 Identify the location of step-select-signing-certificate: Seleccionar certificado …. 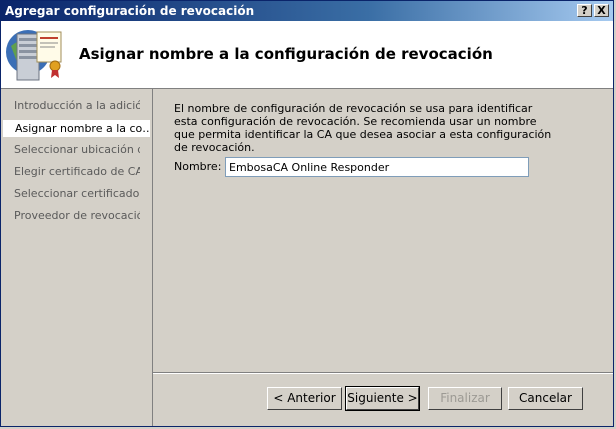
(77, 193).